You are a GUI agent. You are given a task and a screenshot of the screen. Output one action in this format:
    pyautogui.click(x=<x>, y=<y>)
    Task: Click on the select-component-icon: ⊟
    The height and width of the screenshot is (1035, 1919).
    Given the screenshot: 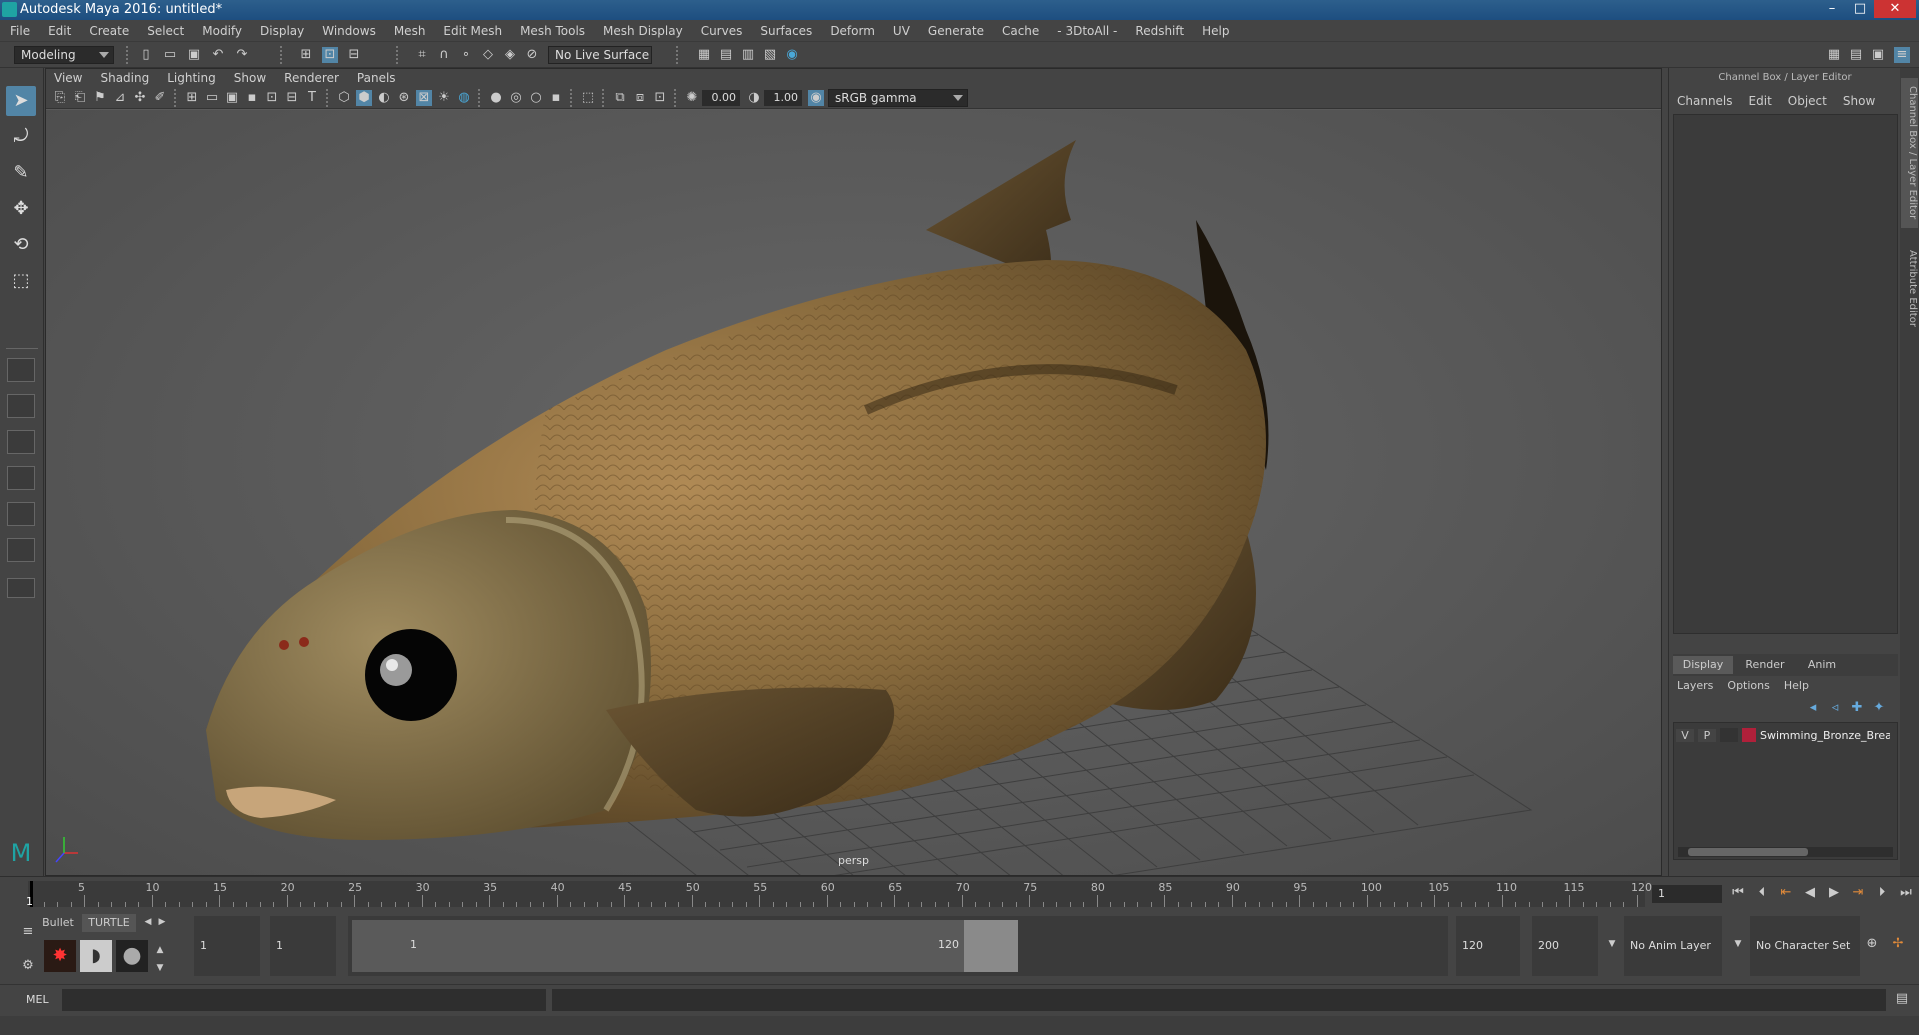 What is the action you would take?
    pyautogui.click(x=354, y=55)
    